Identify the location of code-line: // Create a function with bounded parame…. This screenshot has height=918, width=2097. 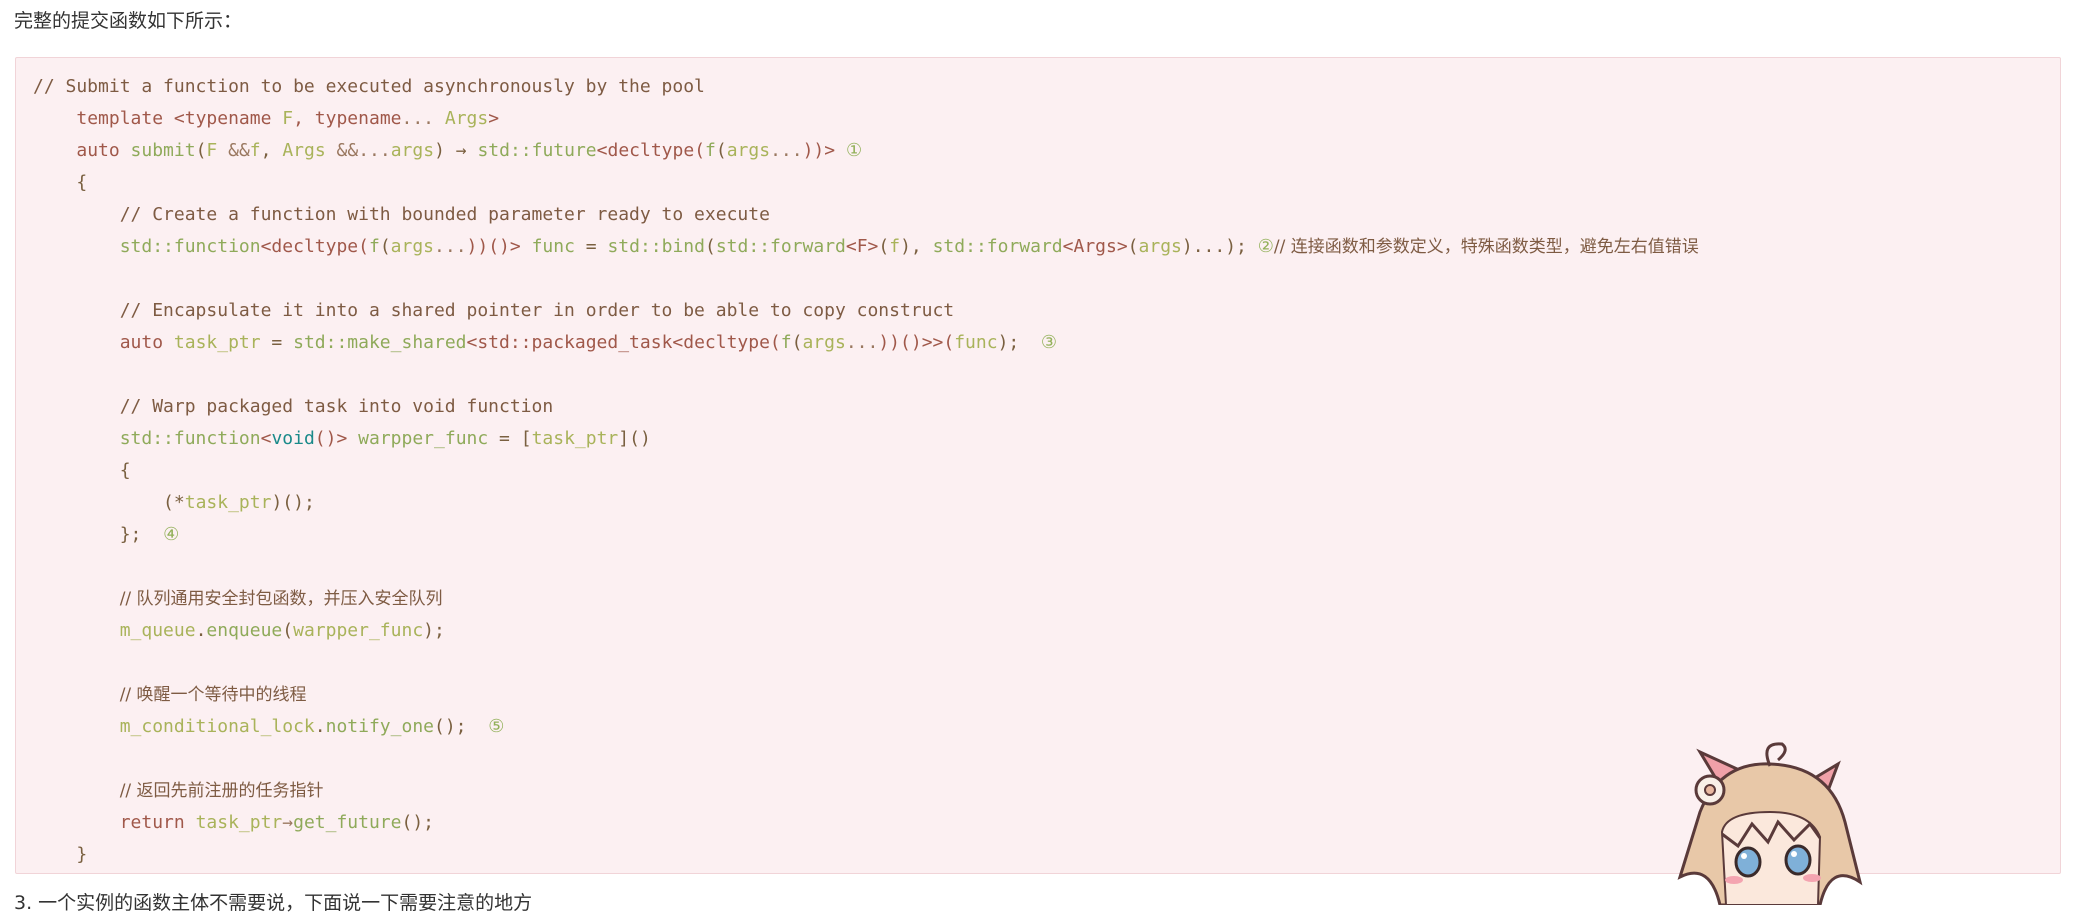
(444, 214).